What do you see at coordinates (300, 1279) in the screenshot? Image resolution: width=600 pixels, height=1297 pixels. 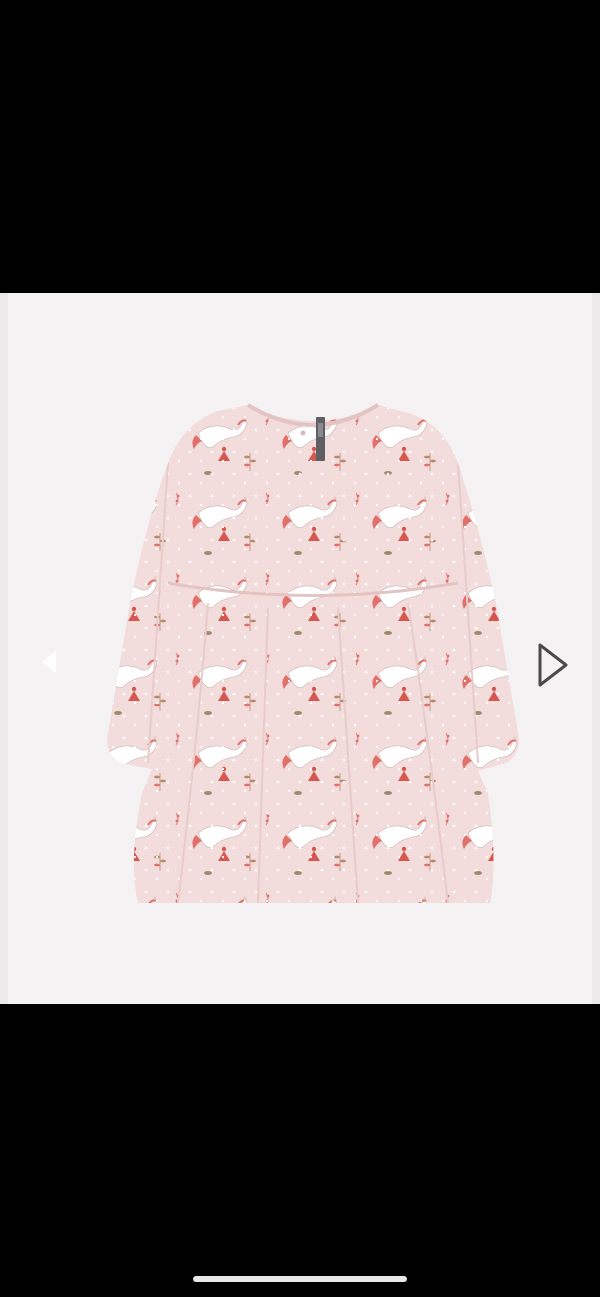 I see `home-indicator` at bounding box center [300, 1279].